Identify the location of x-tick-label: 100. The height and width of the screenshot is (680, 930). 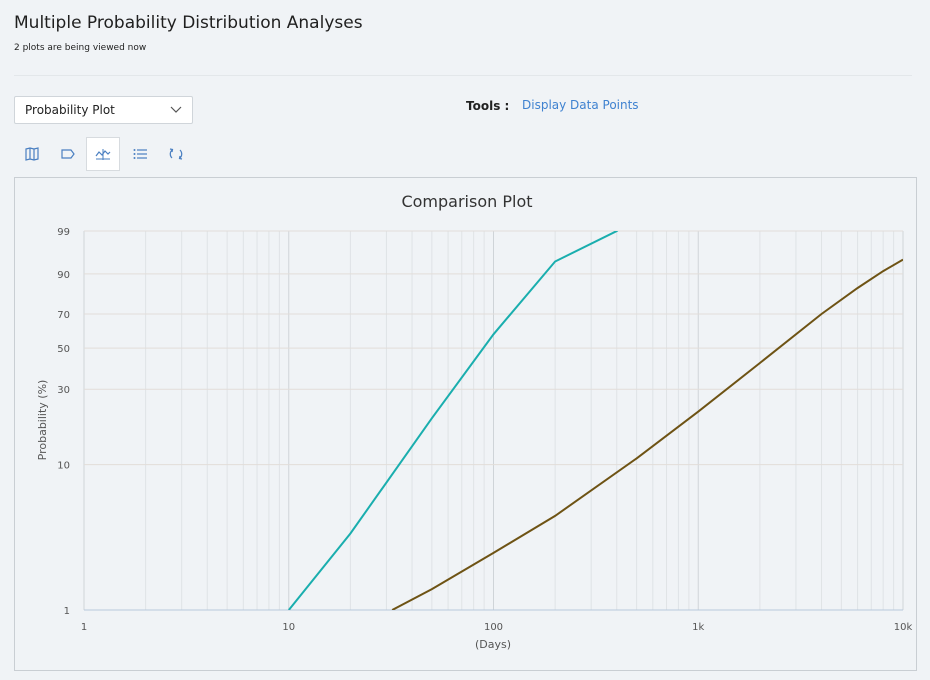
(493, 627).